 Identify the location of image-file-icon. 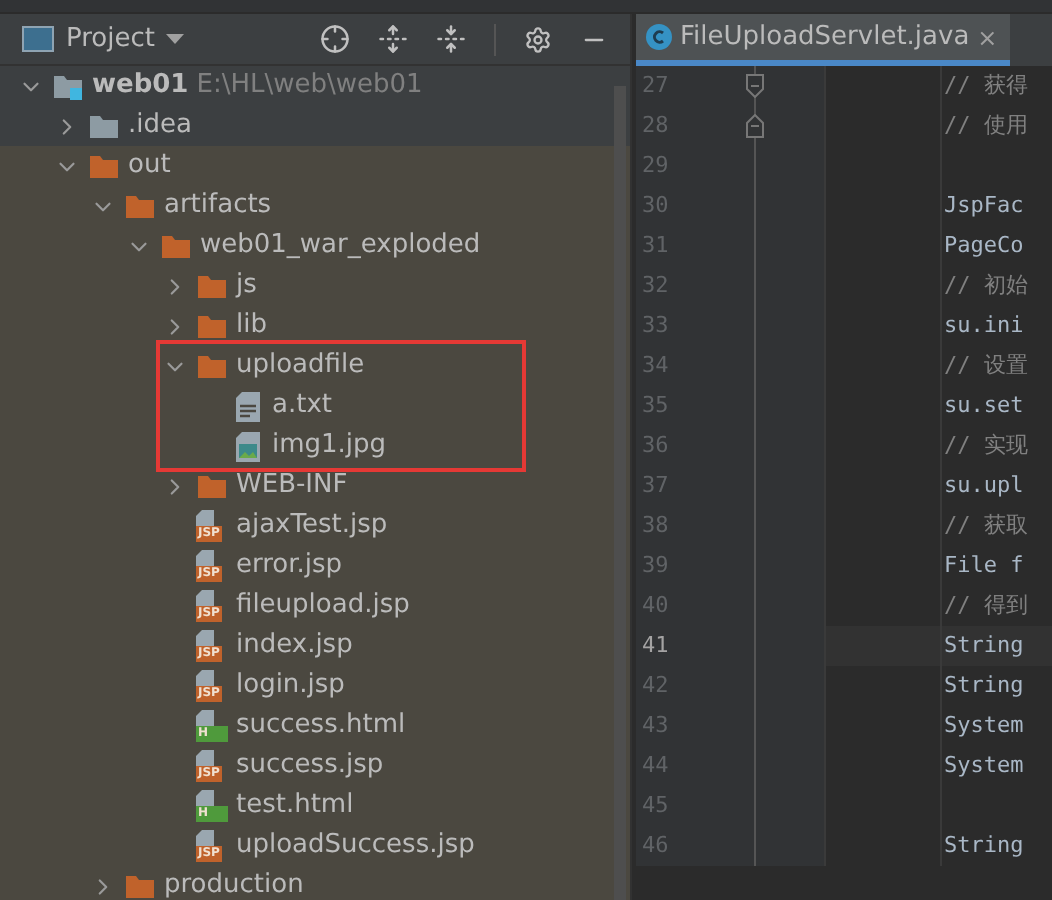
(248, 446).